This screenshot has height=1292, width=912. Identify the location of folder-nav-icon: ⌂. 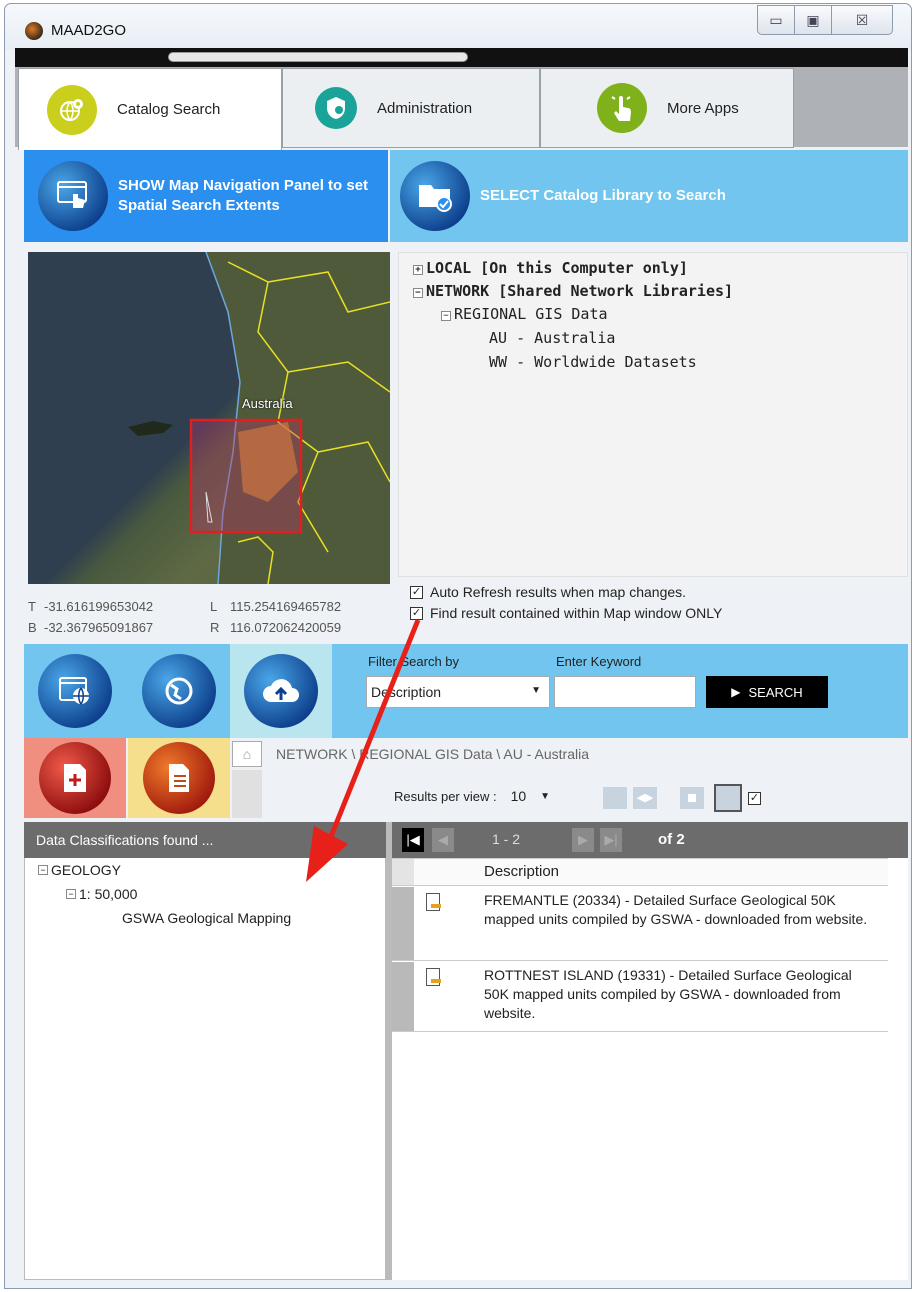
(247, 754).